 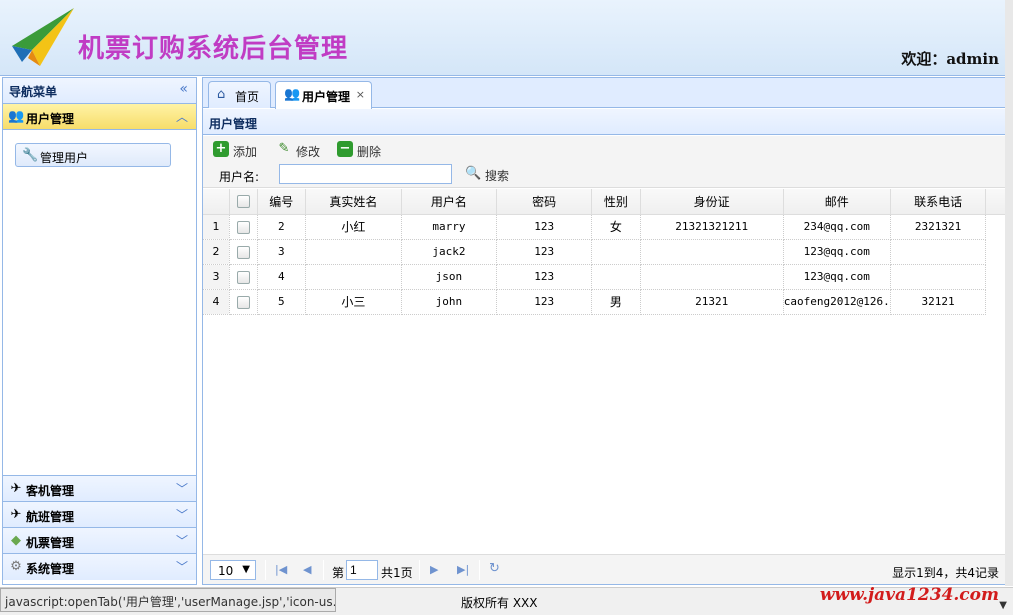 What do you see at coordinates (183, 89) in the screenshot?
I see `collapse-icon: «` at bounding box center [183, 89].